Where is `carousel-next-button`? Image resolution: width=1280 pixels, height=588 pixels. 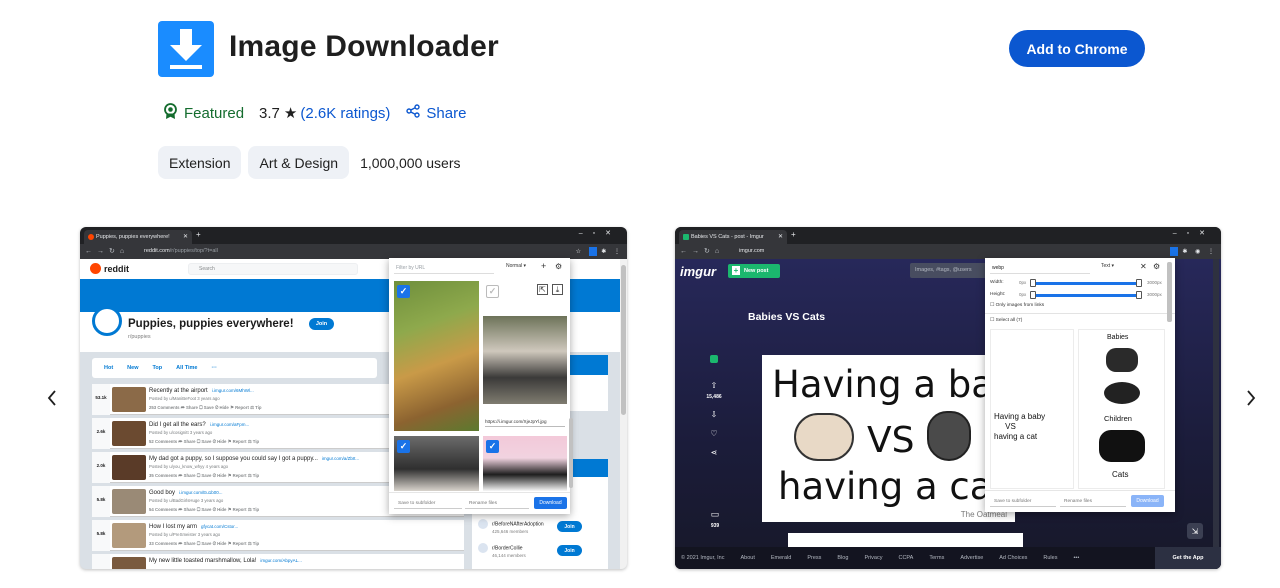 carousel-next-button is located at coordinates (1251, 398).